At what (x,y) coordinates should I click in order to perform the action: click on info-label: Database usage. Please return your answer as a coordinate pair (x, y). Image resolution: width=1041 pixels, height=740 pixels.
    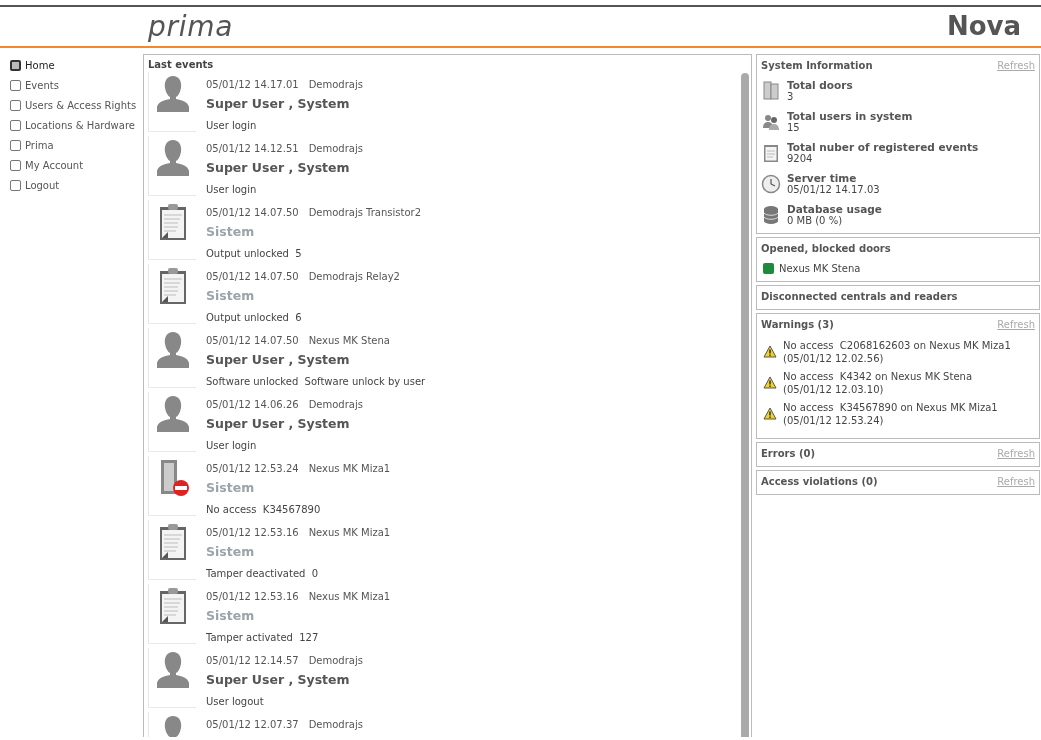
    Looking at the image, I should click on (834, 208).